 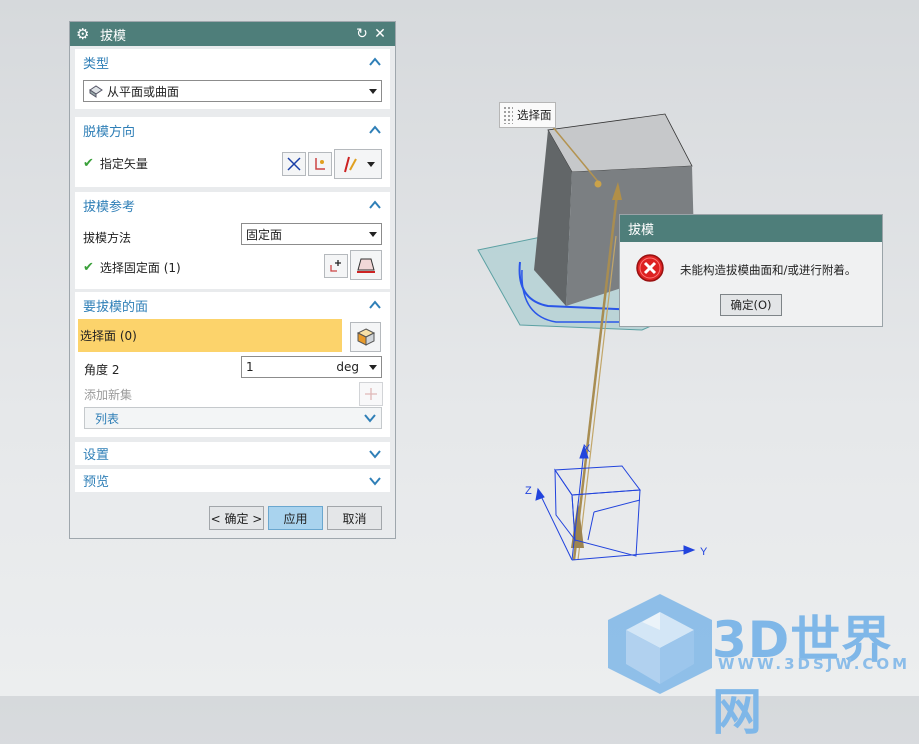 What do you see at coordinates (235, 394) in the screenshot?
I see `add-new-set-row: 添加新集` at bounding box center [235, 394].